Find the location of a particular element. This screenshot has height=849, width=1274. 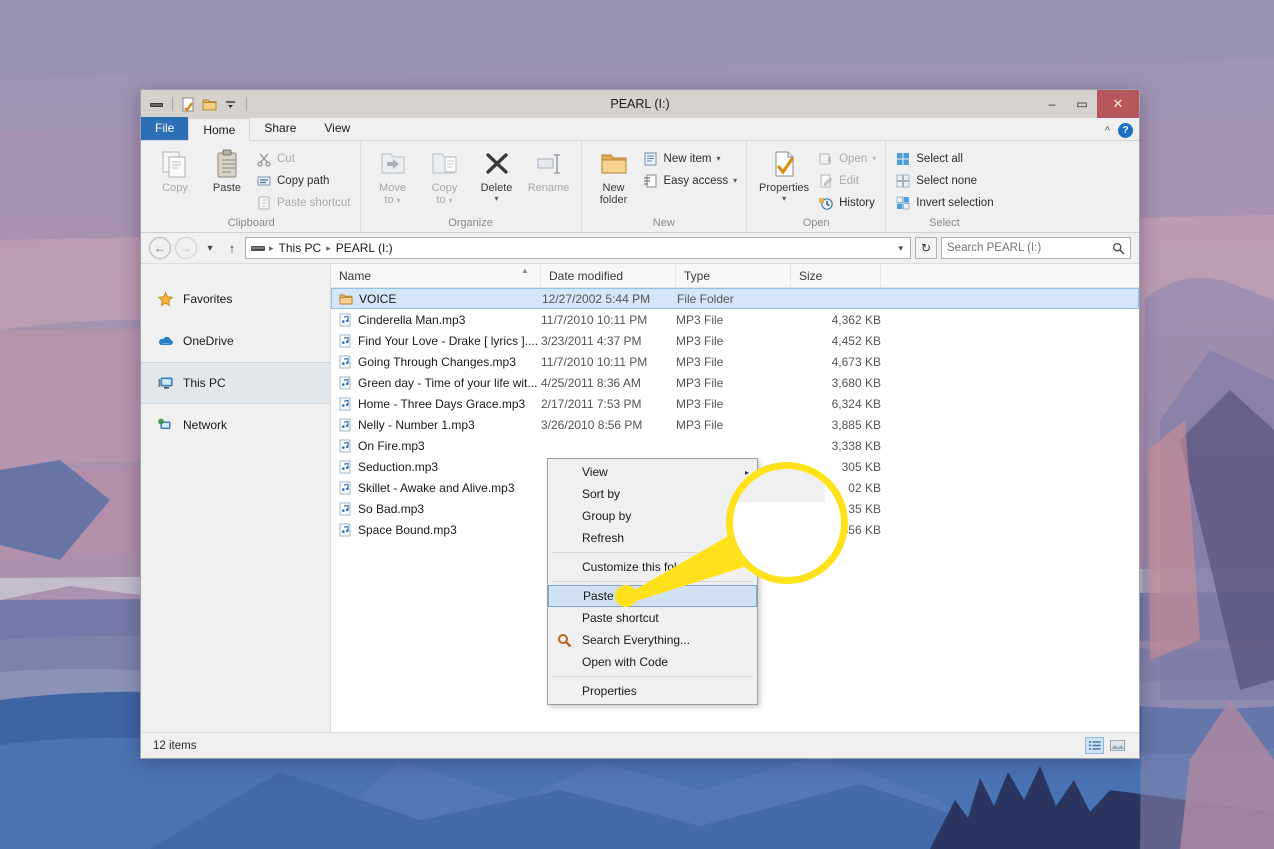

magnified-item-paste-shortcut: Paste shortcut is located at coordinates (779, 485).